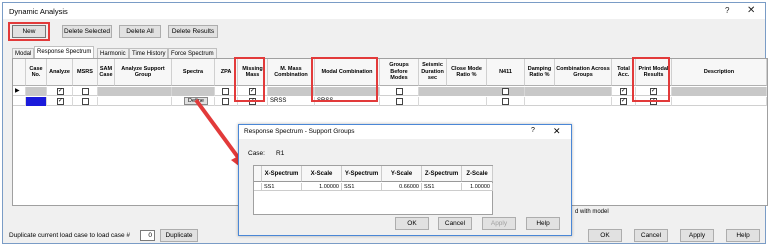  Describe the element at coordinates (499, 223) in the screenshot. I see `dialog-apply-button: Apply` at that location.